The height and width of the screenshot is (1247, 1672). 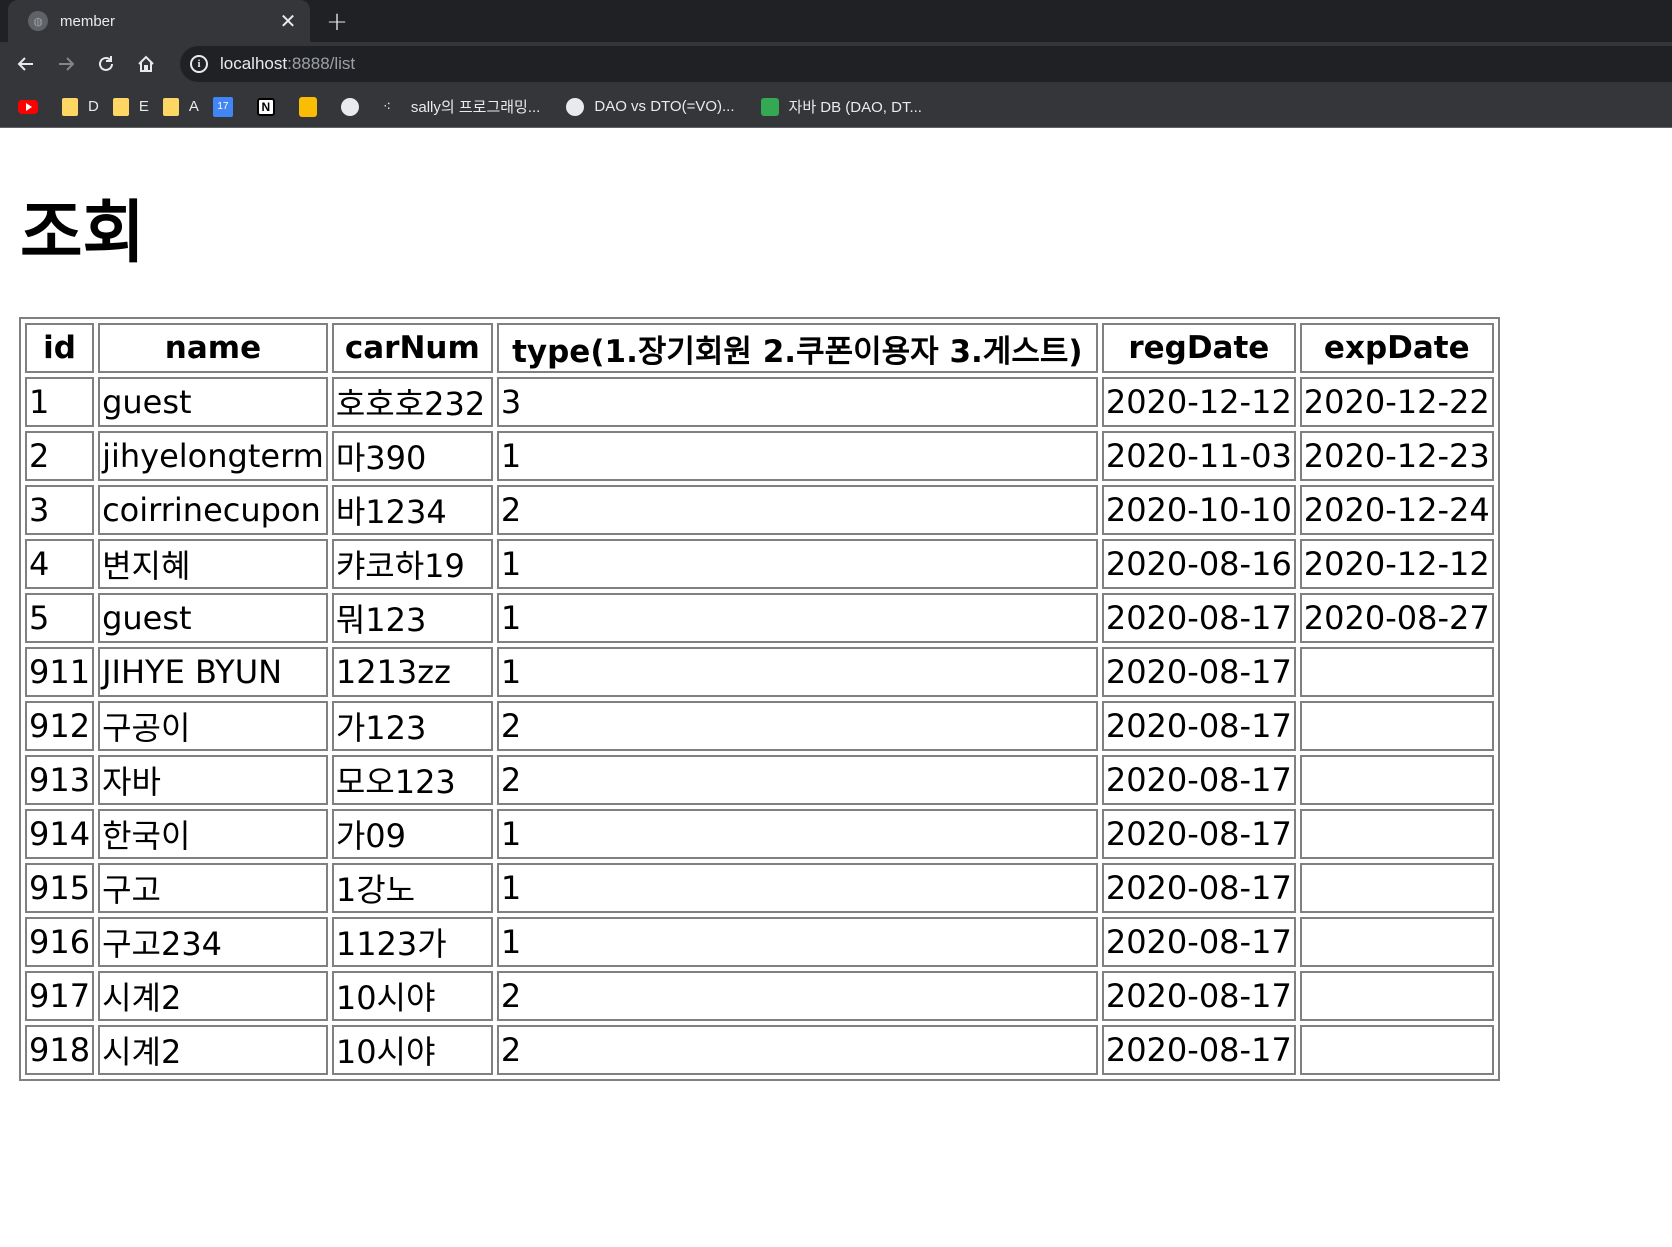 I want to click on bookmark-folder-d: D, so click(x=80, y=107).